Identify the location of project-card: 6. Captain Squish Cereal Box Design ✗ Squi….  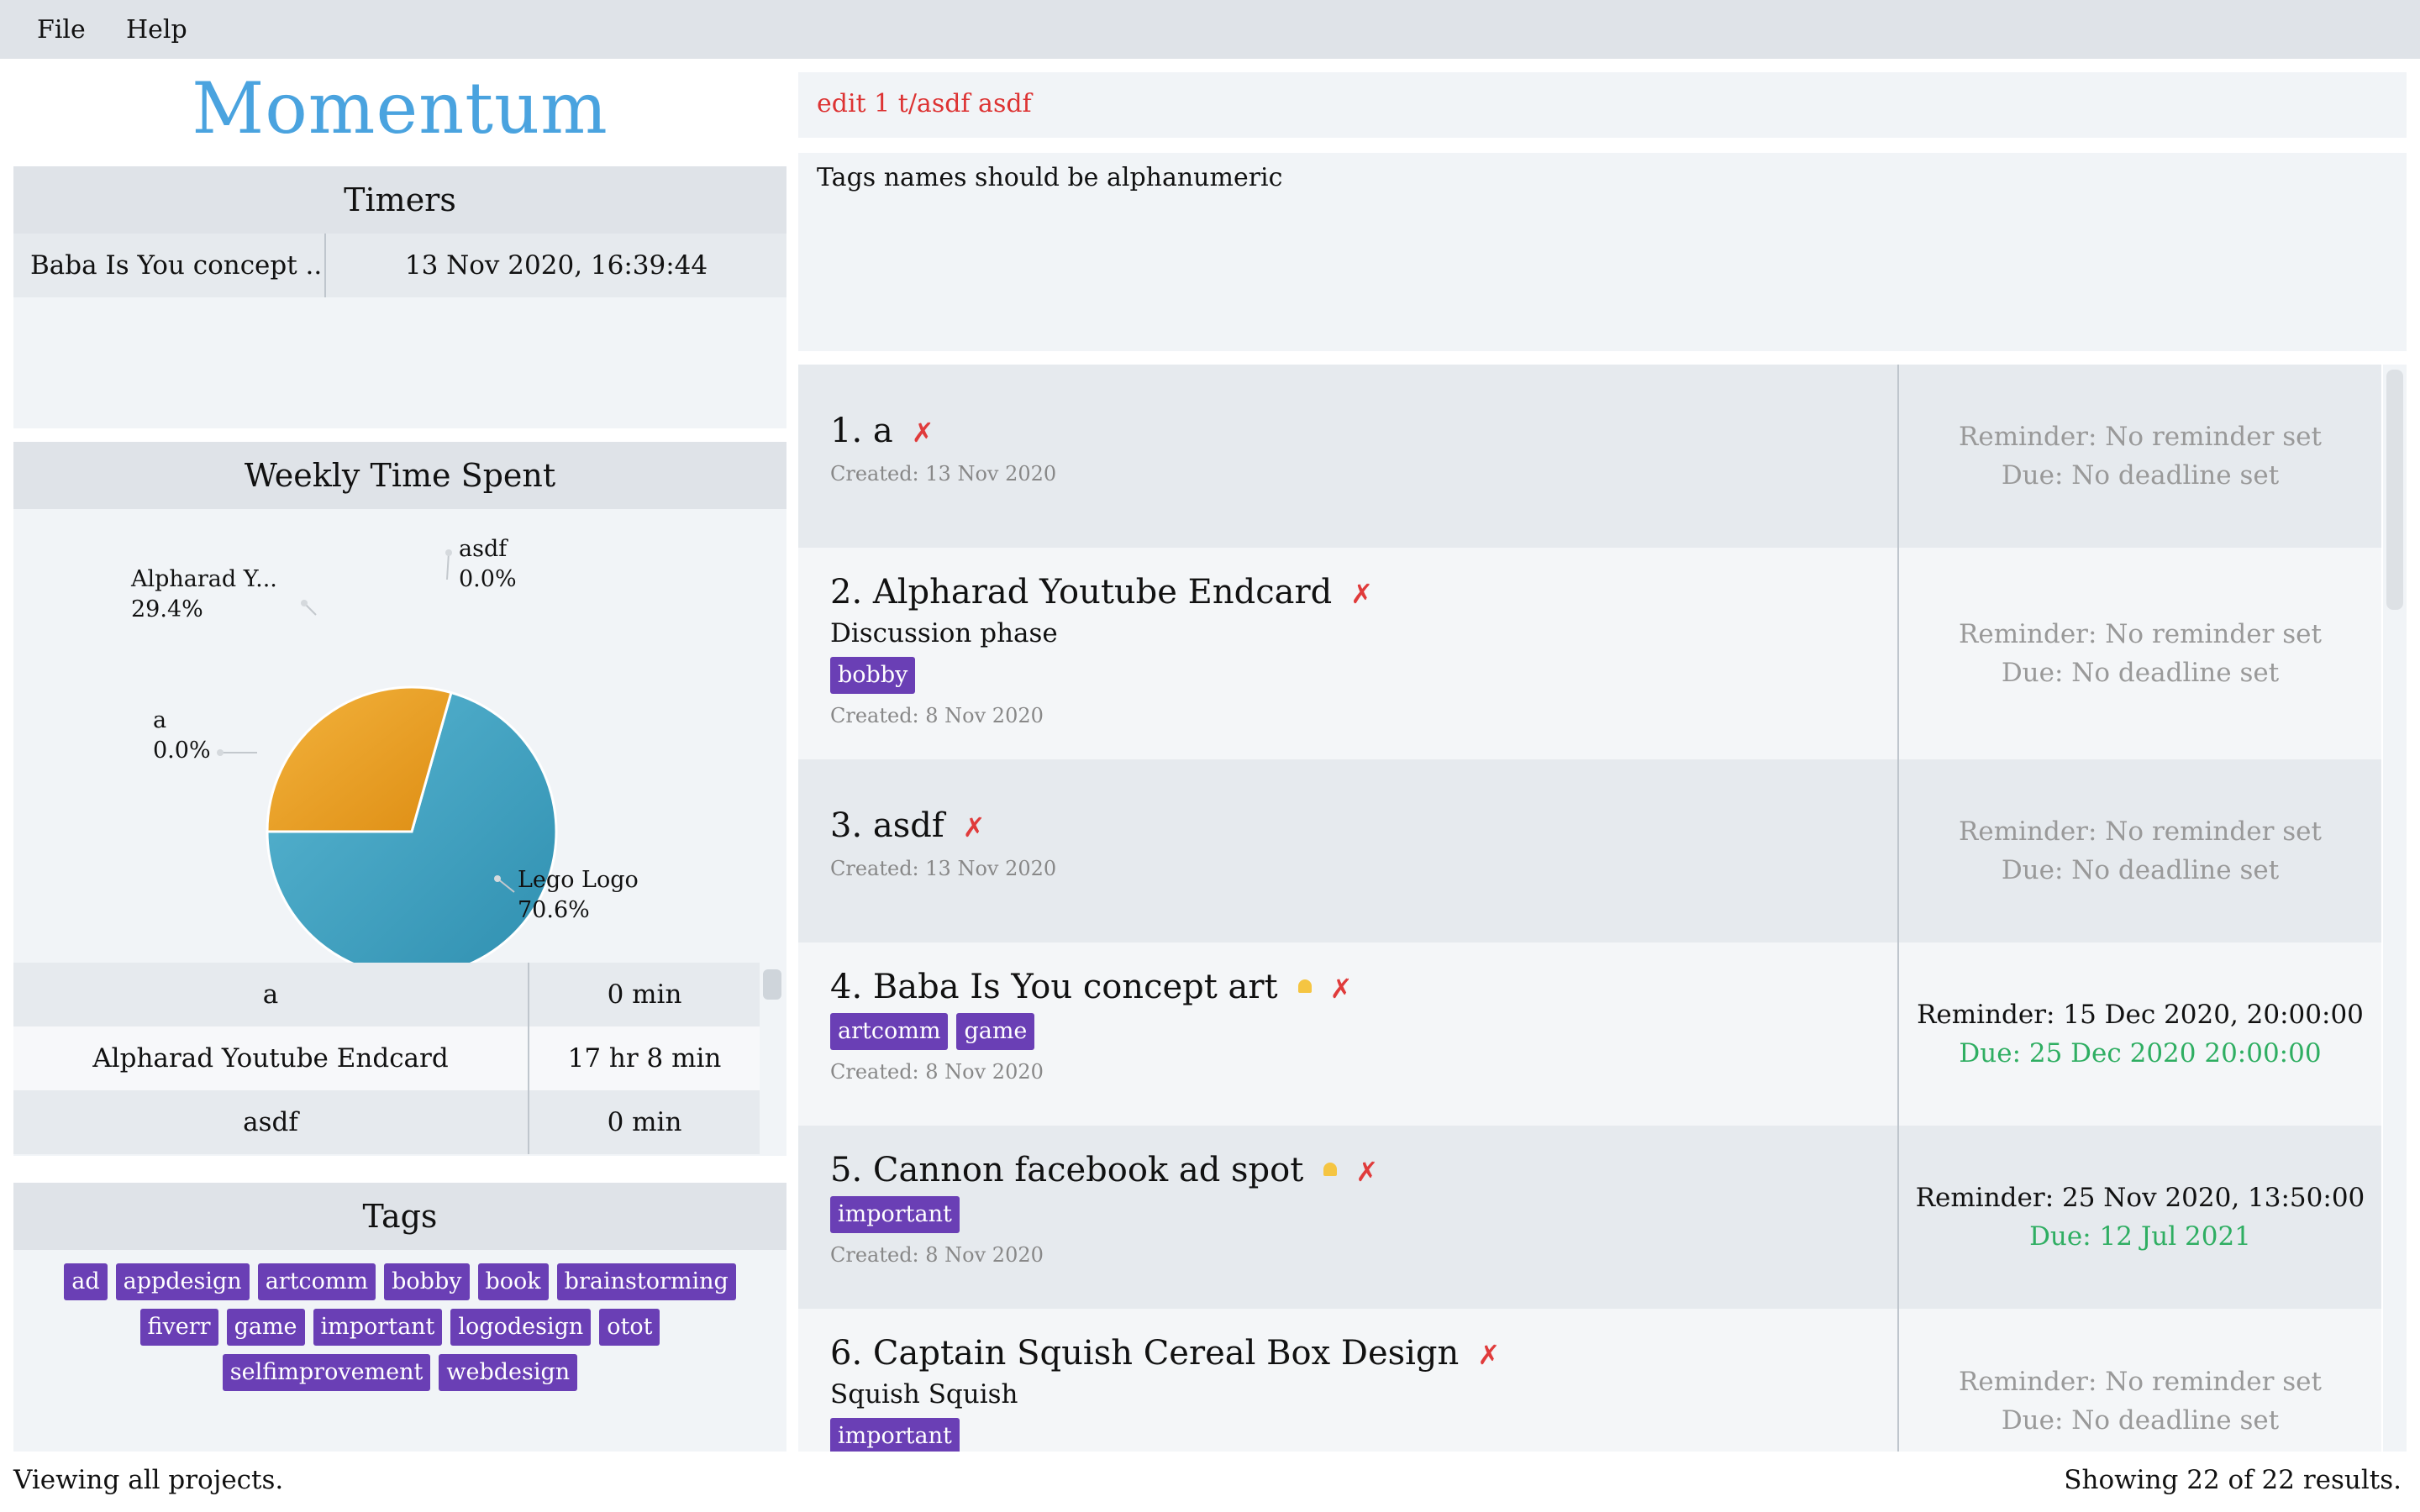
(1589, 1380).